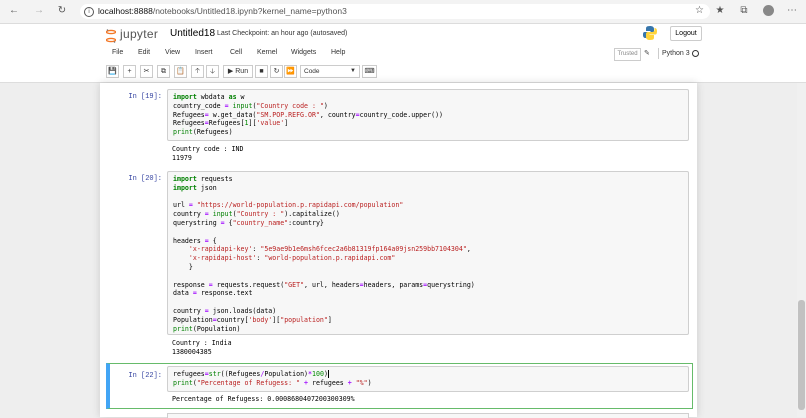 The width and height of the screenshot is (806, 418). Describe the element at coordinates (145, 376) in the screenshot. I see `cell-prompt: In [22]:` at that location.